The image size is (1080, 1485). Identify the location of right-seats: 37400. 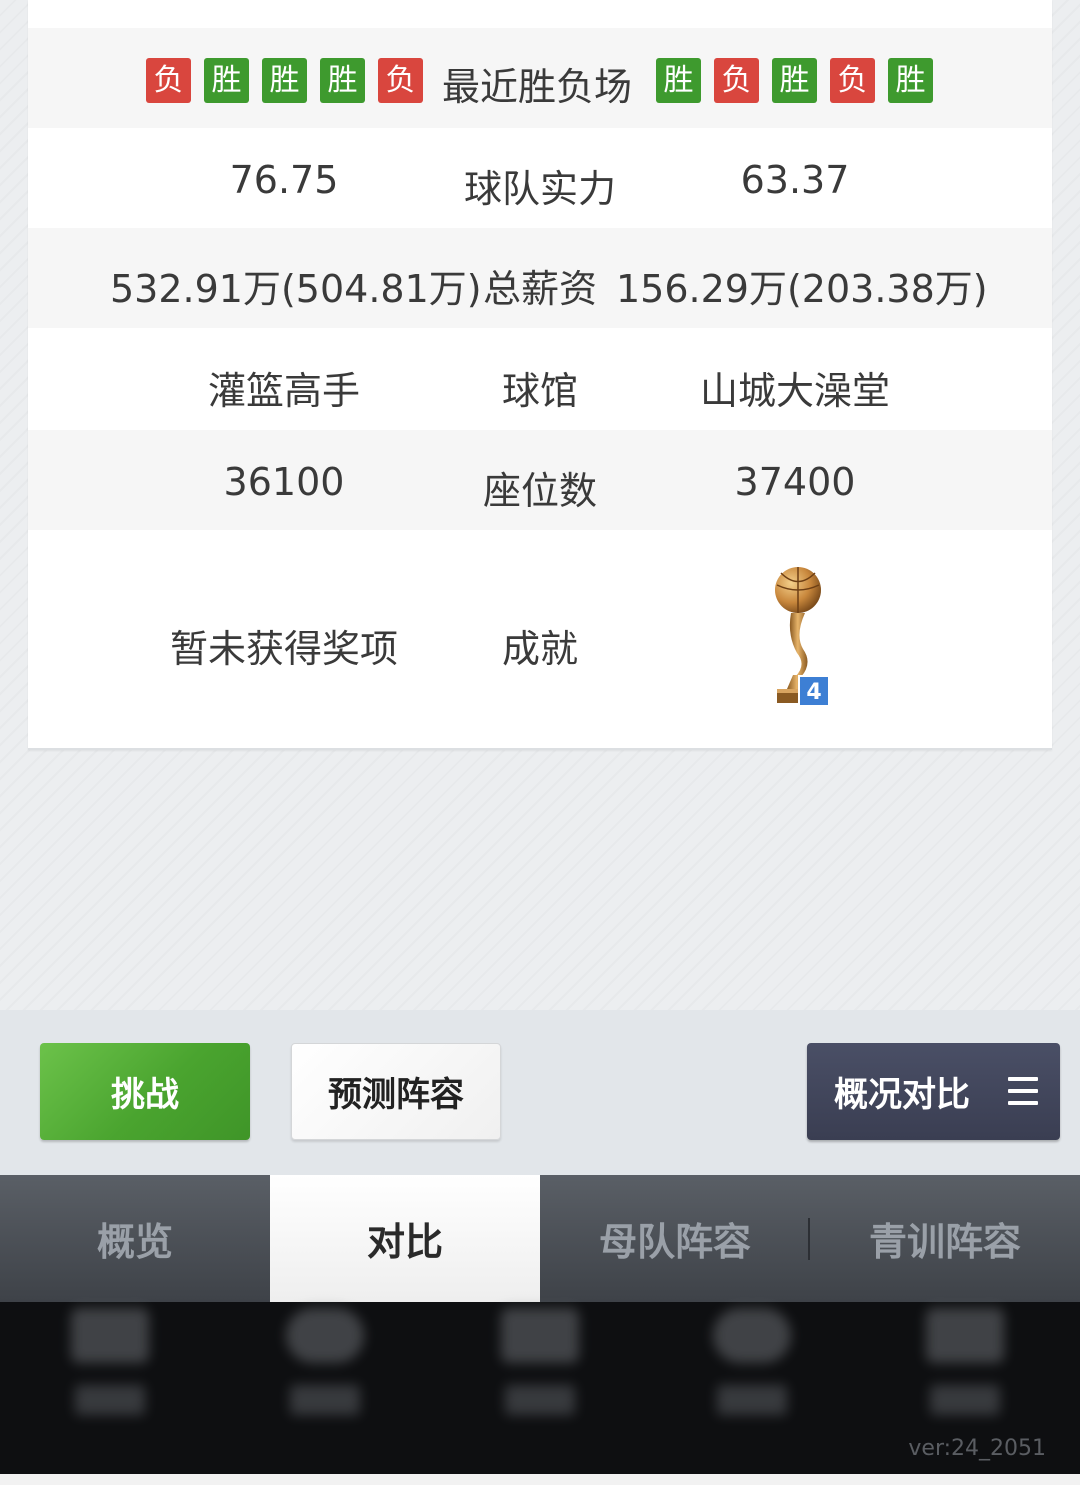
(795, 482).